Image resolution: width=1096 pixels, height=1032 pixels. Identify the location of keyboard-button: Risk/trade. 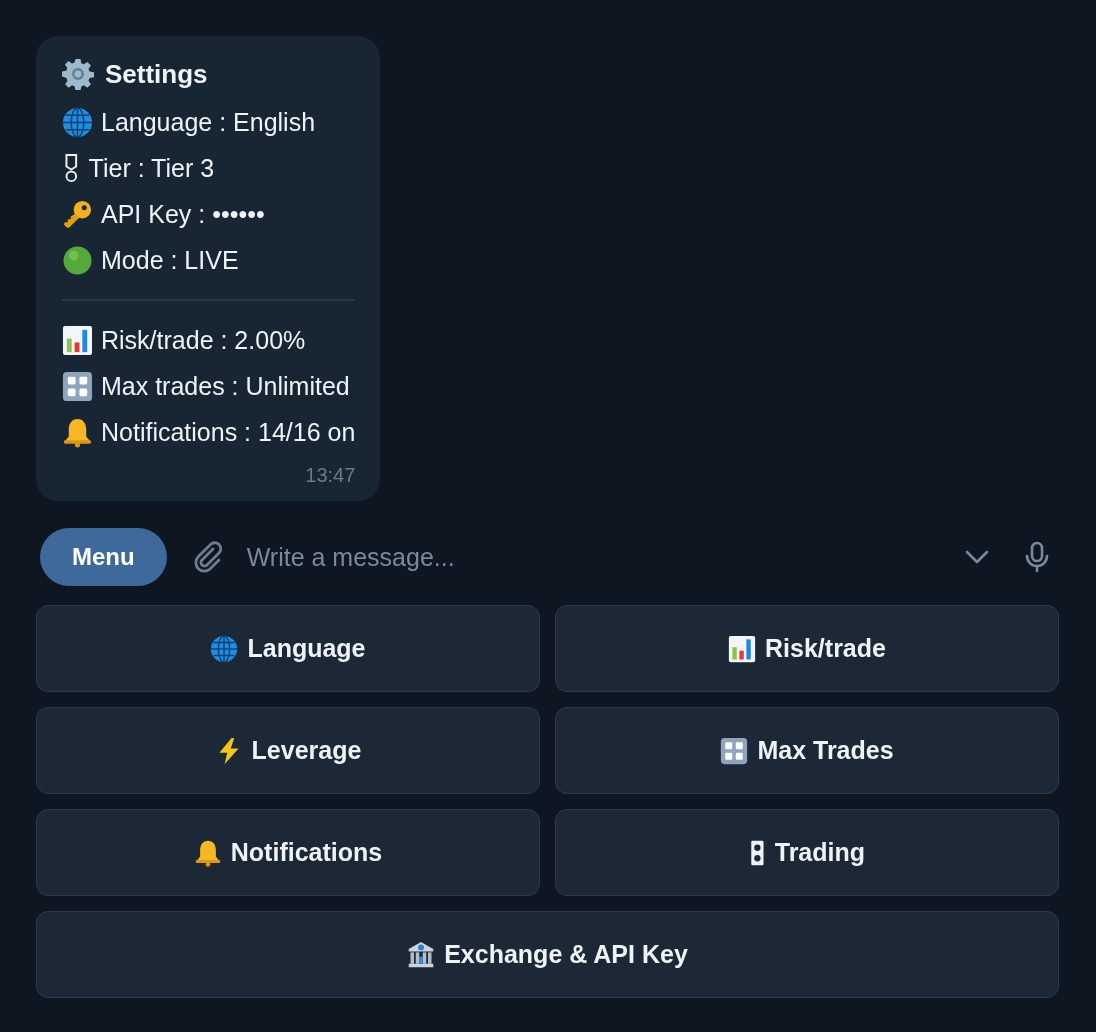
(807, 648).